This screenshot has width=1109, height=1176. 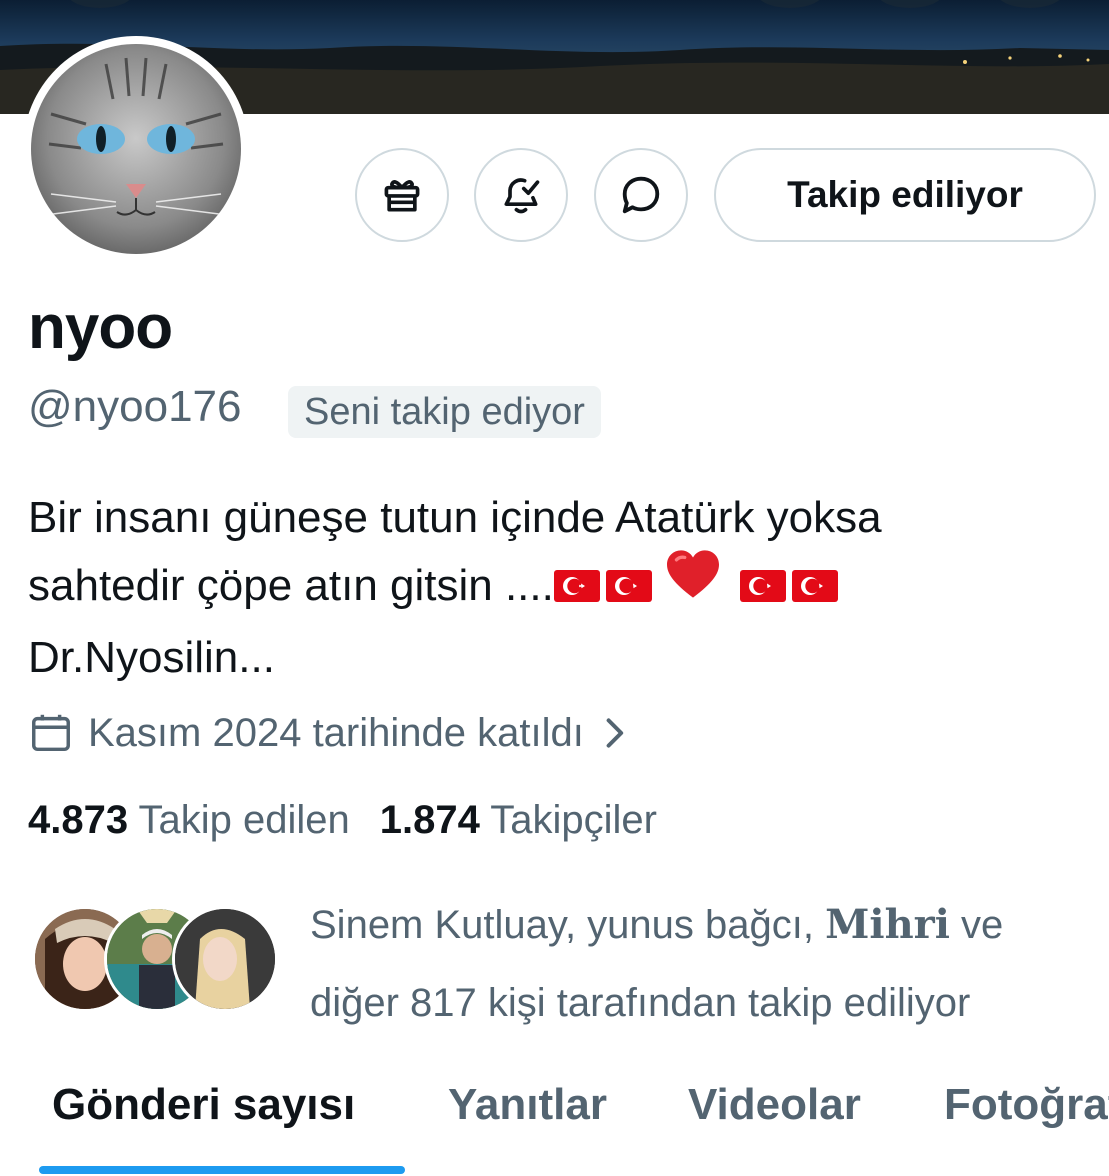 I want to click on bell-check-icon, so click(x=522, y=196).